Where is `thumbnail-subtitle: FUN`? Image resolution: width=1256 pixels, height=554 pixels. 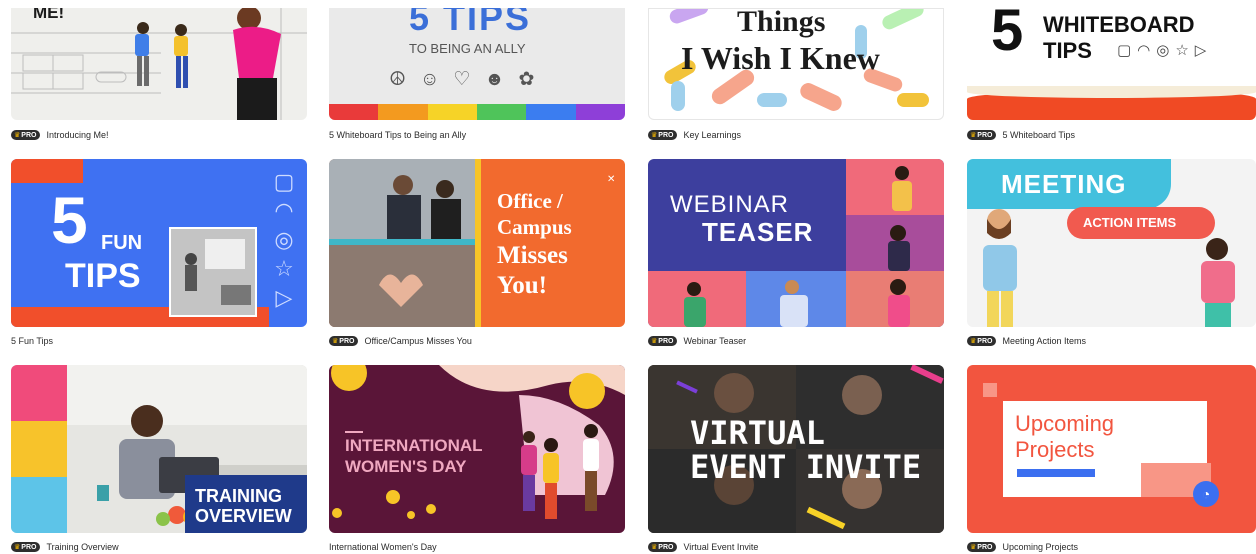 thumbnail-subtitle: FUN is located at coordinates (122, 243).